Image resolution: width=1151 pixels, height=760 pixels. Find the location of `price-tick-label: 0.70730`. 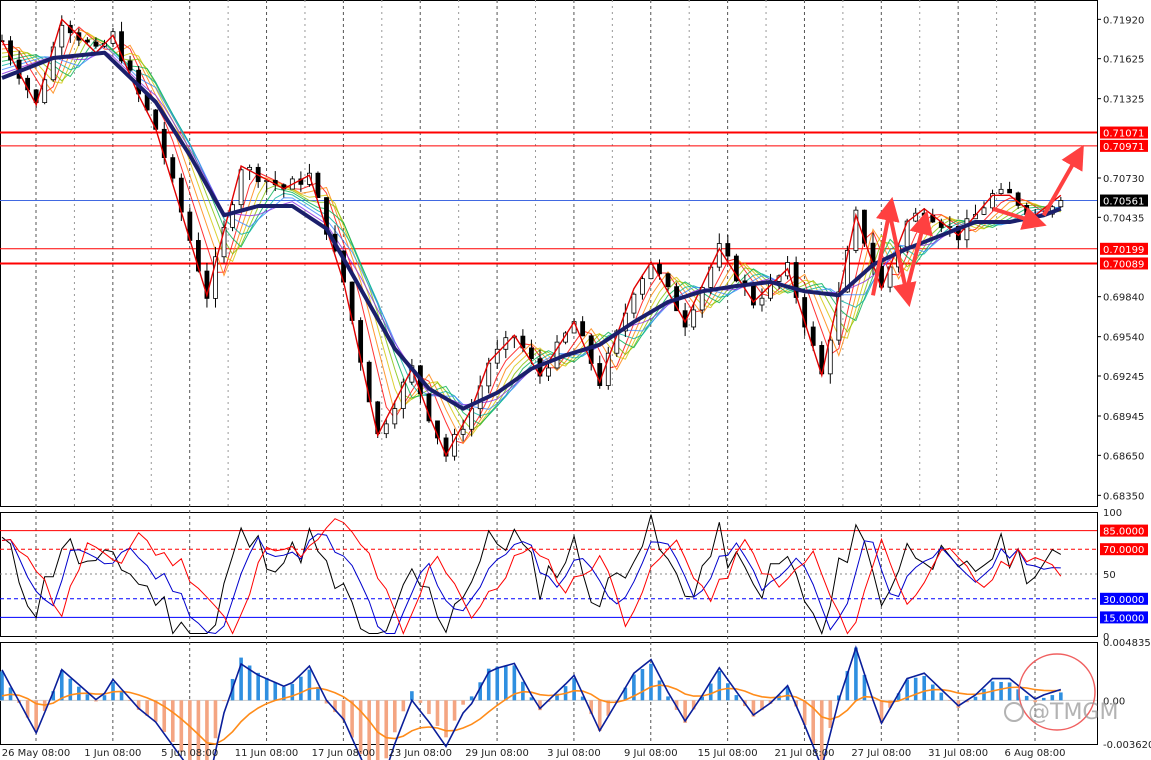

price-tick-label: 0.70730 is located at coordinates (1123, 179).